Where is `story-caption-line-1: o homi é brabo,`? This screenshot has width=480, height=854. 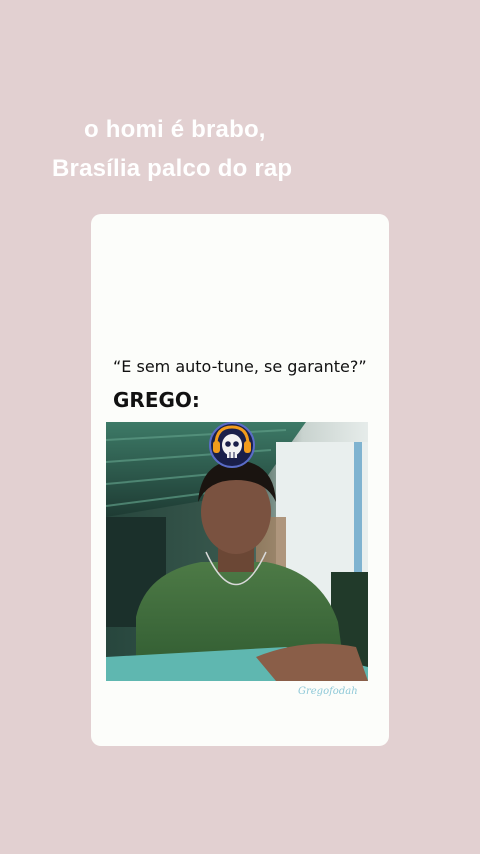 story-caption-line-1: o homi é brabo, is located at coordinates (175, 129).